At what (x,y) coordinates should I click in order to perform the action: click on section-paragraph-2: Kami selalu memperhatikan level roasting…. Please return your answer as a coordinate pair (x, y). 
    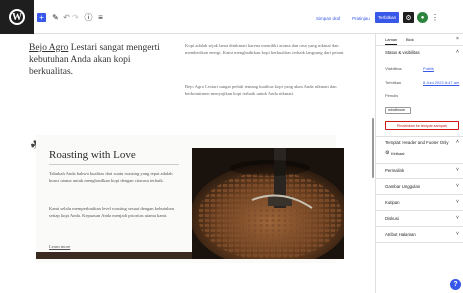
    Looking at the image, I should click on (114, 212).